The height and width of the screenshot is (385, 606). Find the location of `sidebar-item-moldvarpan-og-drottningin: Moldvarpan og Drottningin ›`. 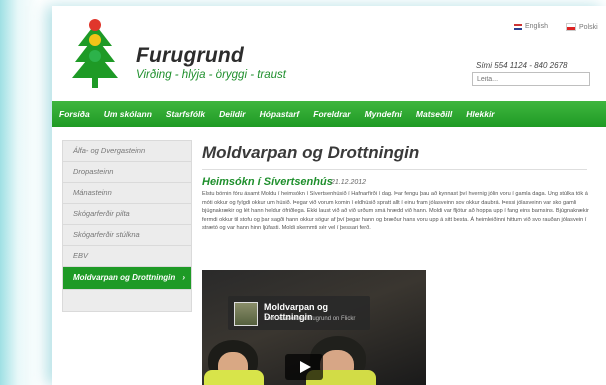

sidebar-item-moldvarpan-og-drottningin: Moldvarpan og Drottningin › is located at coordinates (127, 278).